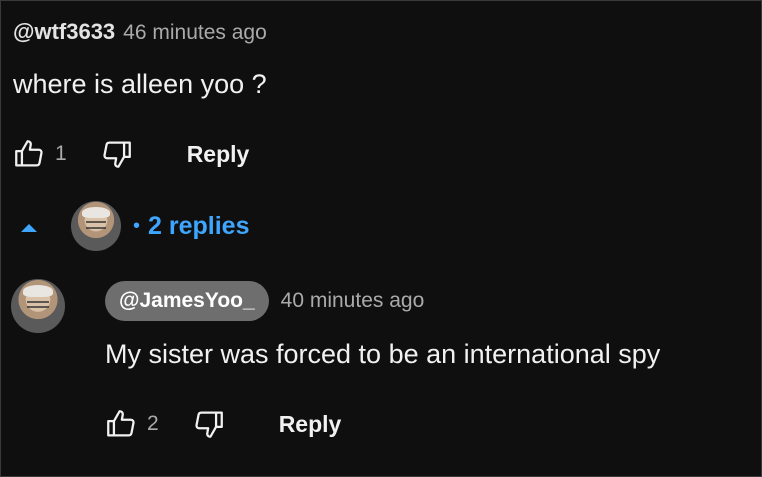  I want to click on caret-up-icon, so click(29, 228).